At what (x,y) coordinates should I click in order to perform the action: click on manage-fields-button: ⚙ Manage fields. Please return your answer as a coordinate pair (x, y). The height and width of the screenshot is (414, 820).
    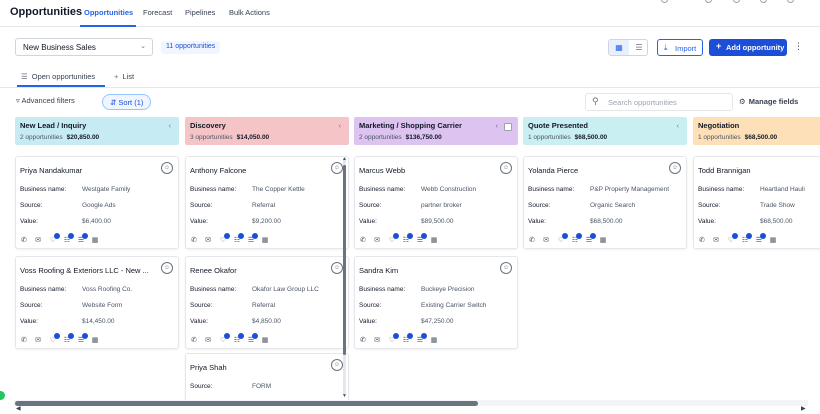
    Looking at the image, I should click on (768, 101).